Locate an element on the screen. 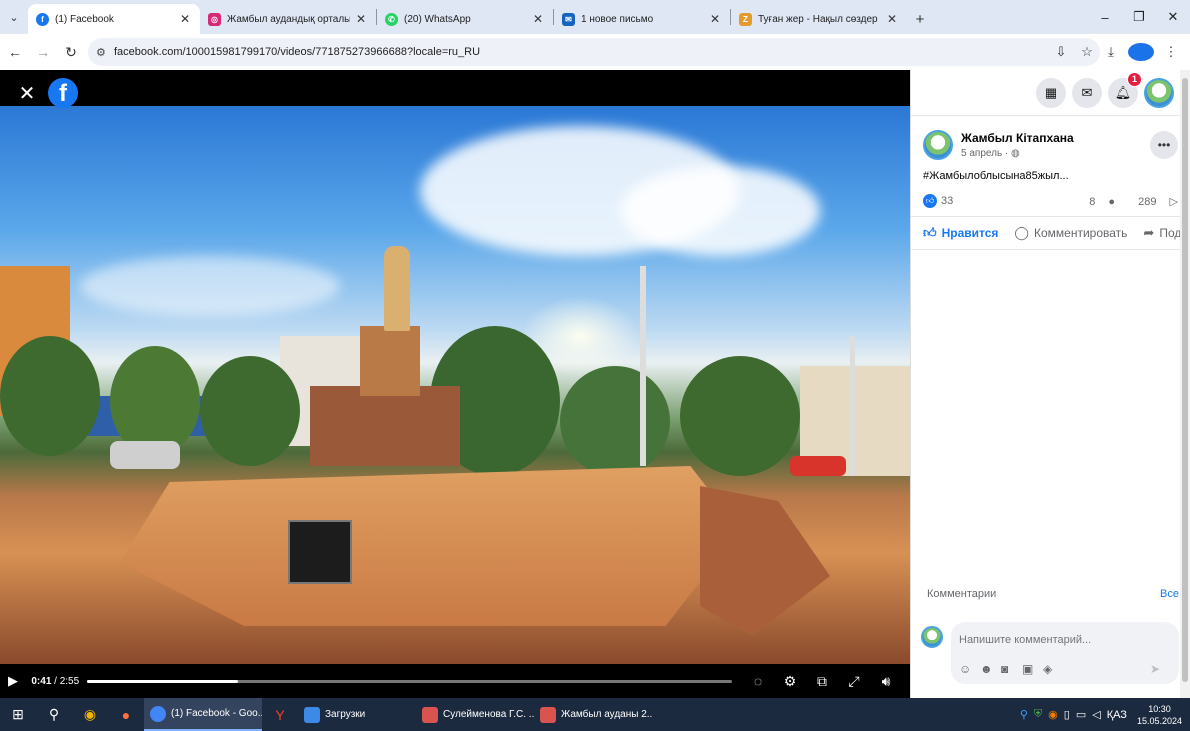 Image resolution: width=1190 pixels, height=731 pixels. battery-icon: ▯ is located at coordinates (1067, 714).